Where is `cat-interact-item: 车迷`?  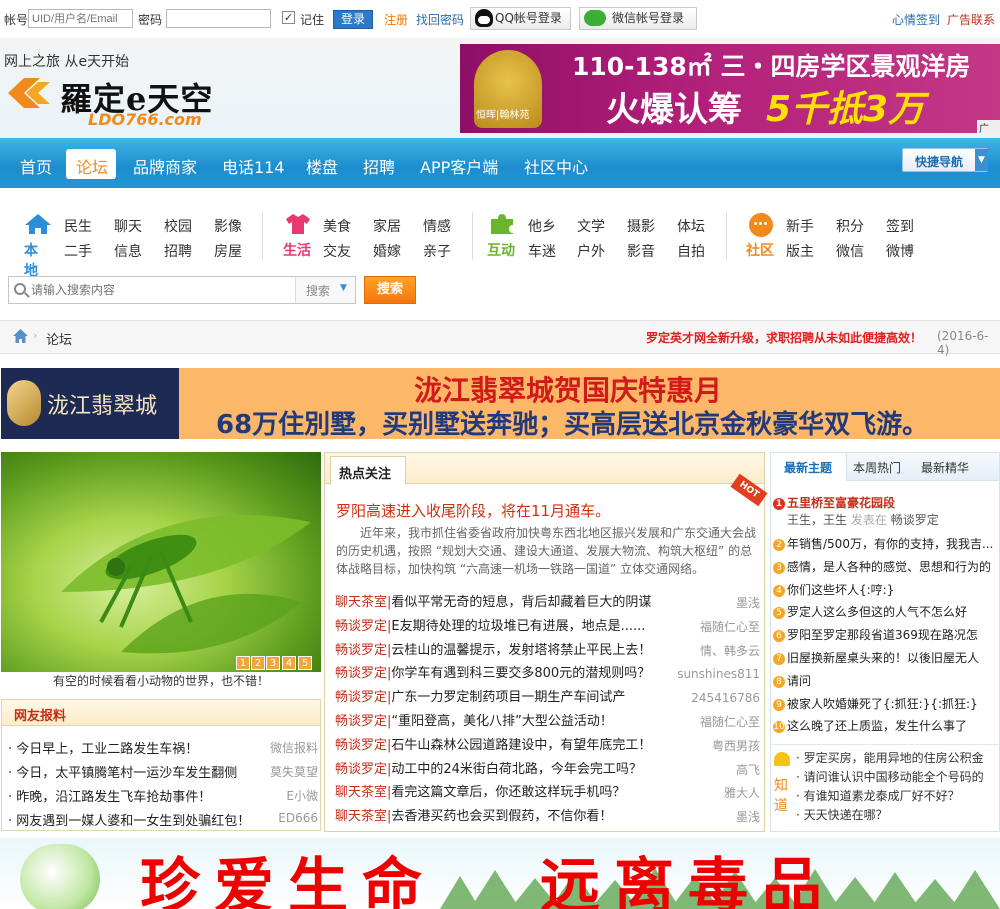
cat-interact-item: 车迷 is located at coordinates (542, 251).